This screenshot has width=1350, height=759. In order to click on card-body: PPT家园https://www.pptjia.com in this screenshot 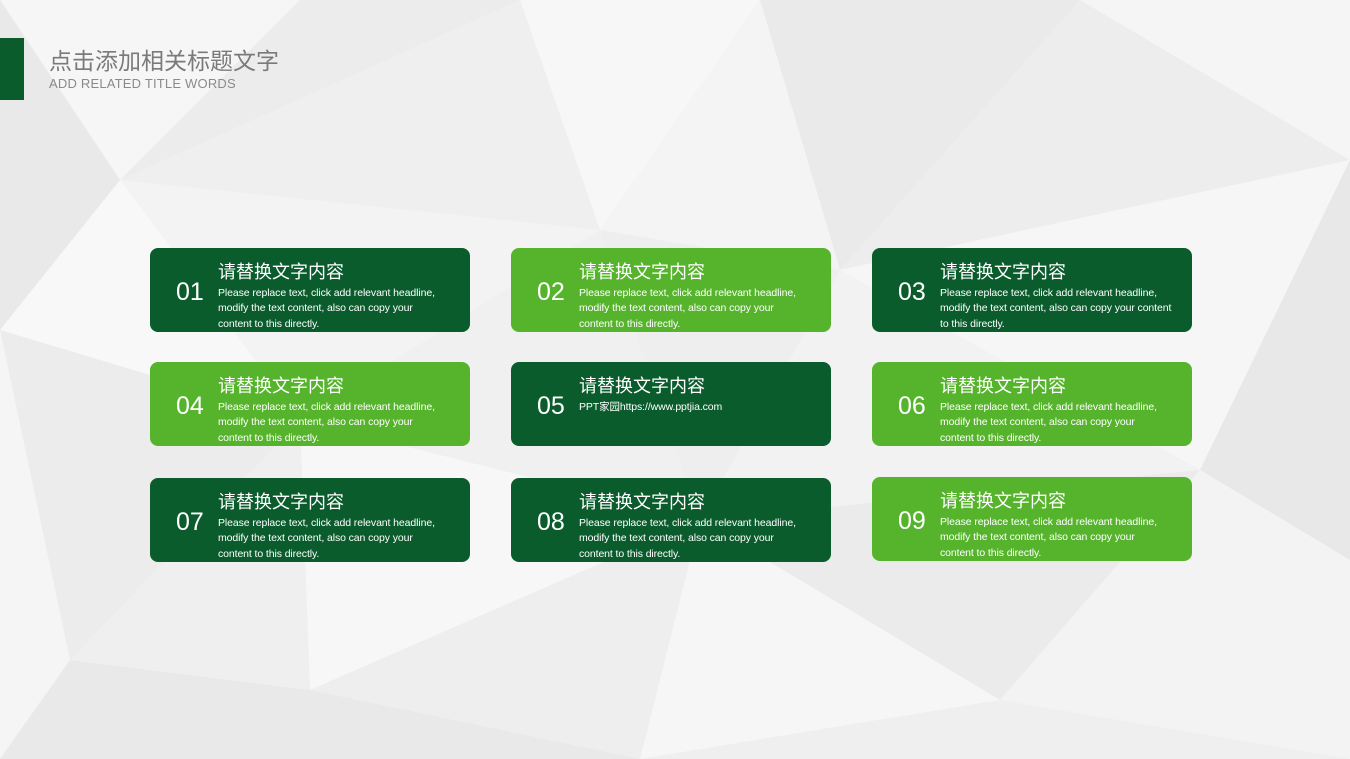, I will do `click(651, 407)`.